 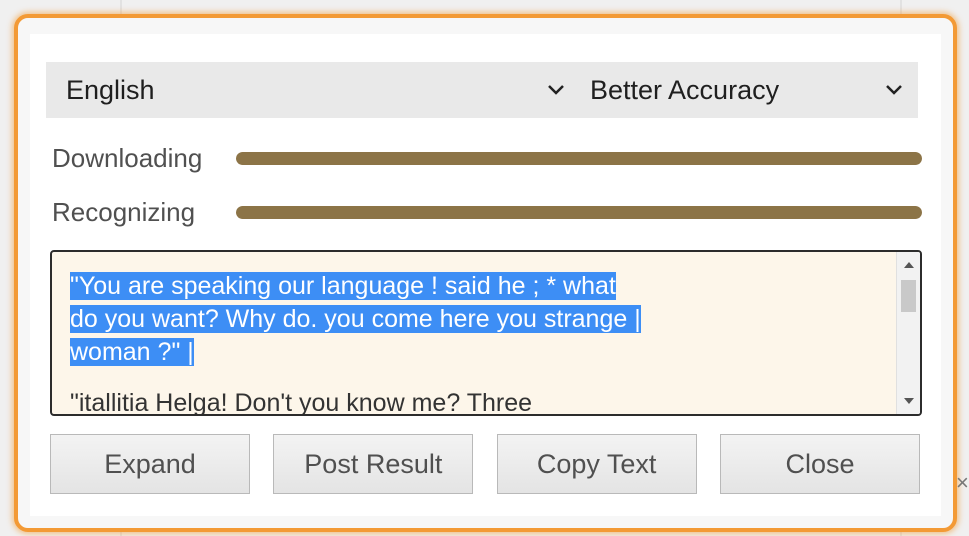 I want to click on recognizing-label: Recognizing, so click(x=124, y=211).